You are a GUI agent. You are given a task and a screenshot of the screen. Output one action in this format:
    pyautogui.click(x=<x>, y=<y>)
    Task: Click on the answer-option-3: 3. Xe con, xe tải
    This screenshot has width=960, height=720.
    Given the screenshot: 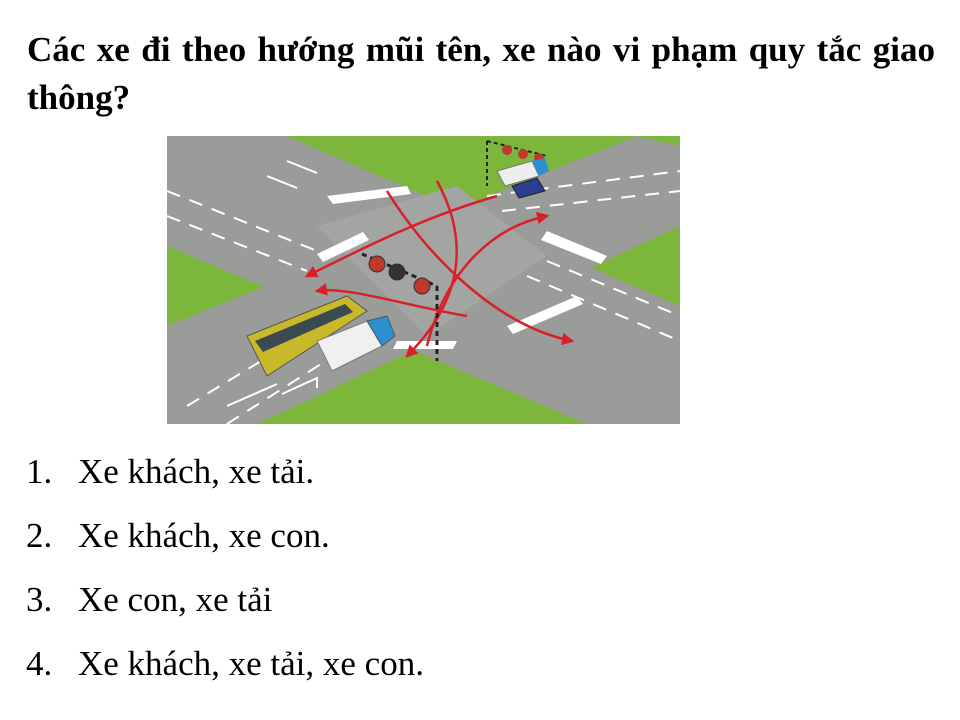 What is the action you would take?
    pyautogui.click(x=225, y=600)
    